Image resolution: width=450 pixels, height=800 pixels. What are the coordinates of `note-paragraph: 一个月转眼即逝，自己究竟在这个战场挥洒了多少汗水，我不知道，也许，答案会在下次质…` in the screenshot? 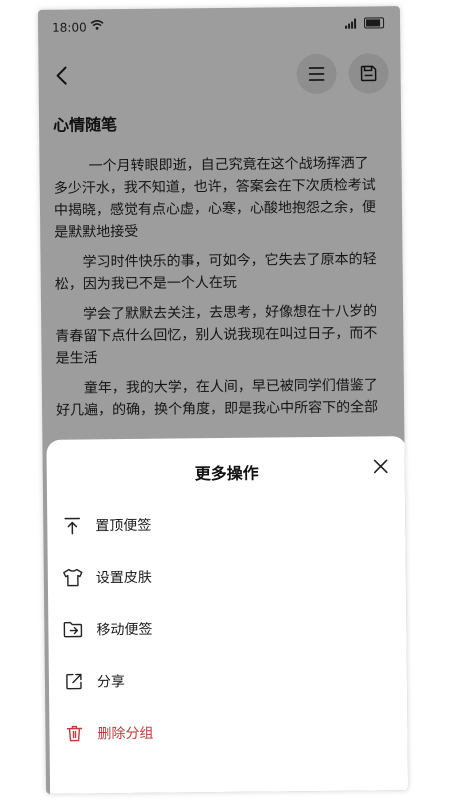 It's located at (215, 198).